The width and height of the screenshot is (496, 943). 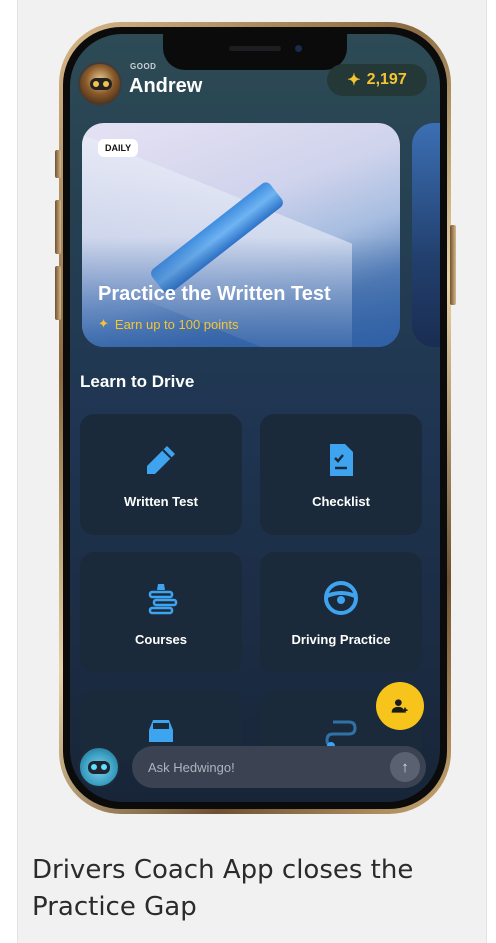 I want to click on avatar, so click(x=100, y=84).